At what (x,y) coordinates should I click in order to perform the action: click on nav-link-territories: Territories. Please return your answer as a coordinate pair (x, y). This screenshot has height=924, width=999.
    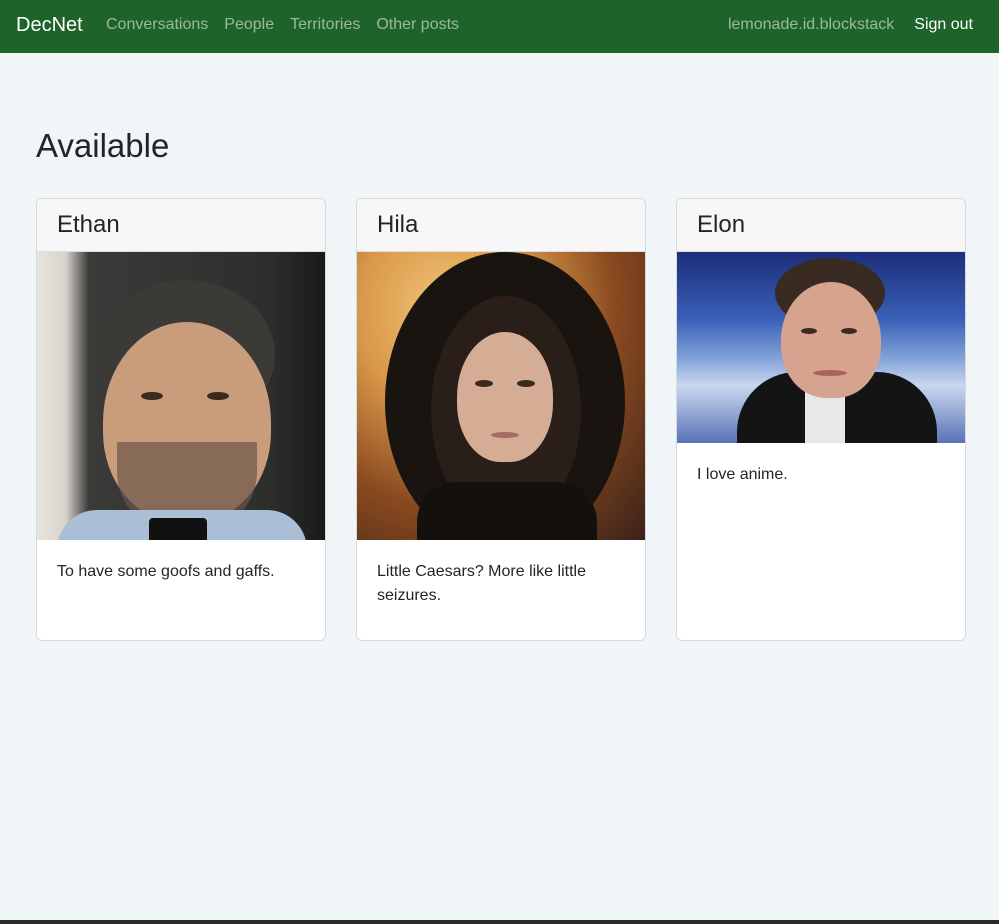
    Looking at the image, I should click on (325, 25).